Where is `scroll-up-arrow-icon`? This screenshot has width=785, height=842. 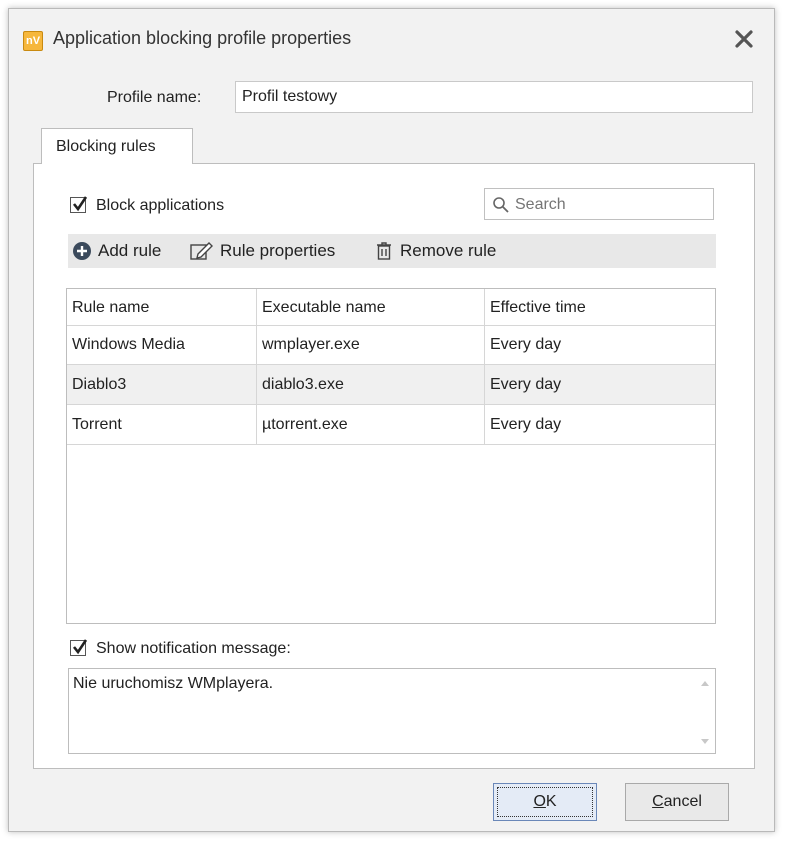
scroll-up-arrow-icon is located at coordinates (705, 683).